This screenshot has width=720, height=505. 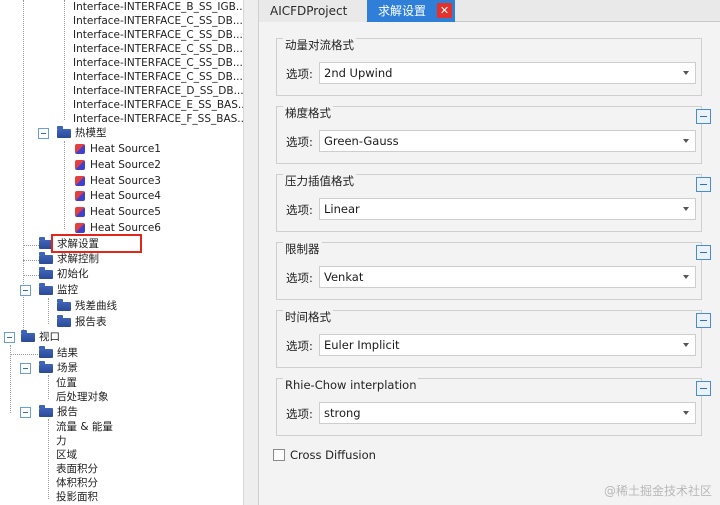 What do you see at coordinates (657, 491) in the screenshot?
I see `watermark: @稀土掘金技术社区` at bounding box center [657, 491].